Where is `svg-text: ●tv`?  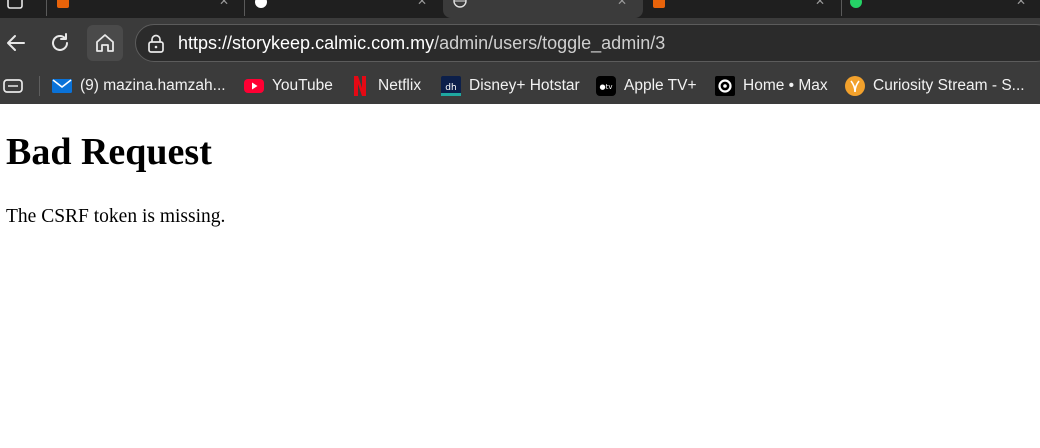 svg-text: ●tv is located at coordinates (606, 87).